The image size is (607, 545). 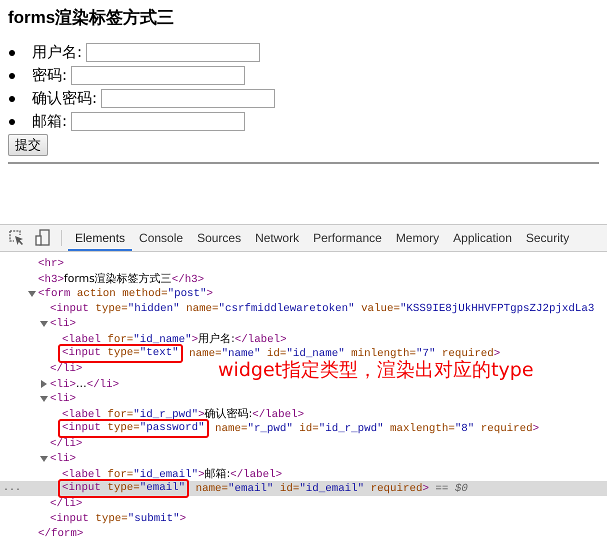 I want to click on code-text: <label for="id_email">邮箱:</label>, so click(x=172, y=473).